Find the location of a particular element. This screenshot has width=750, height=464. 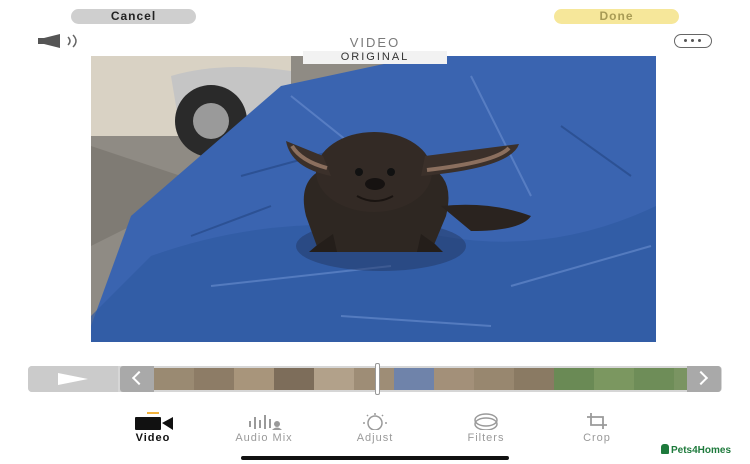

tool-video: Video is located at coordinates (153, 428).